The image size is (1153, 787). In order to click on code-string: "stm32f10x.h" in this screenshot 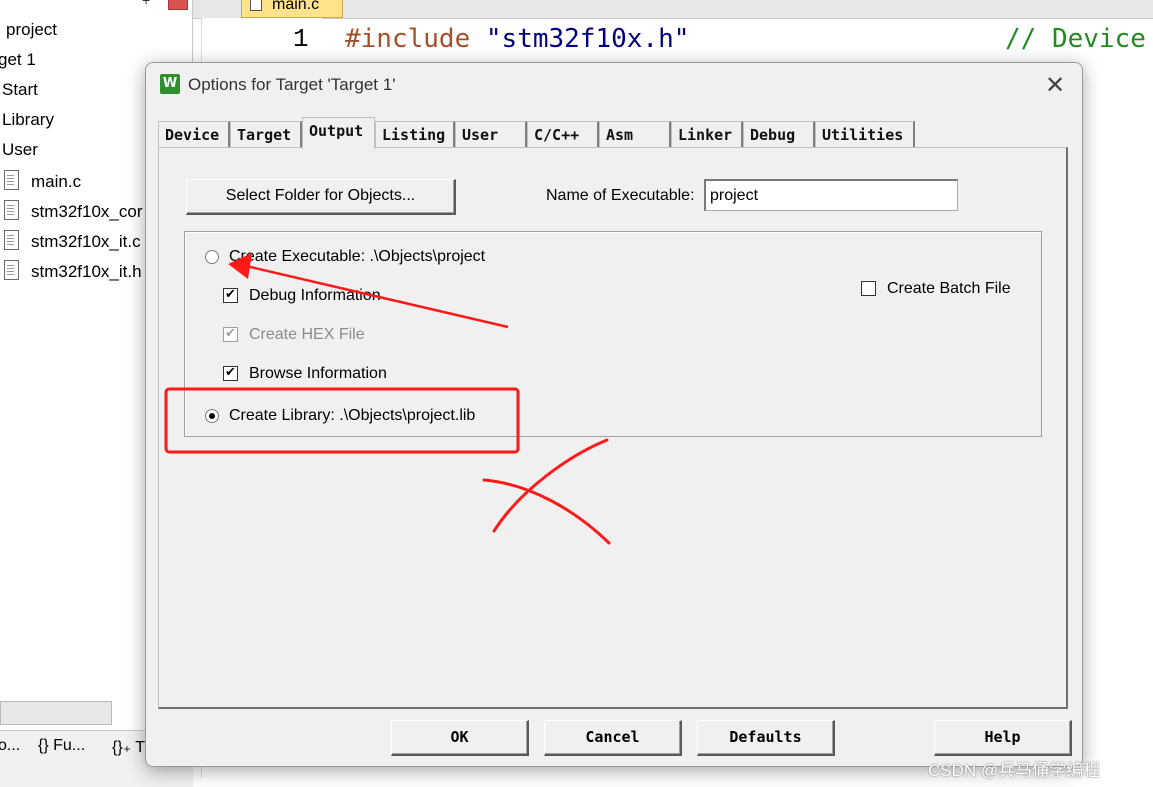, I will do `click(587, 39)`.